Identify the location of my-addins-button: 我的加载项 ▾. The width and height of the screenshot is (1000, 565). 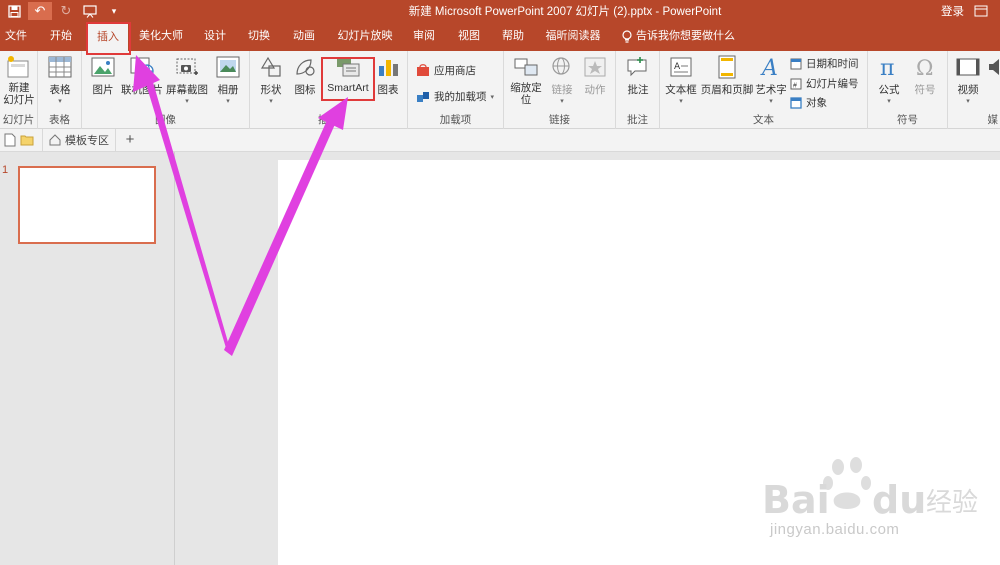
(455, 96).